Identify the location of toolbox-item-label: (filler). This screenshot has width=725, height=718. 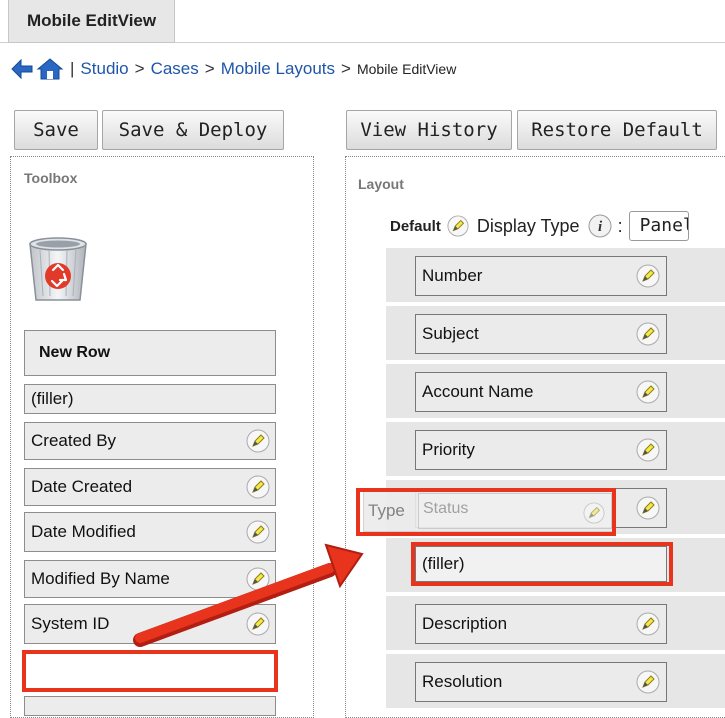
(52, 398).